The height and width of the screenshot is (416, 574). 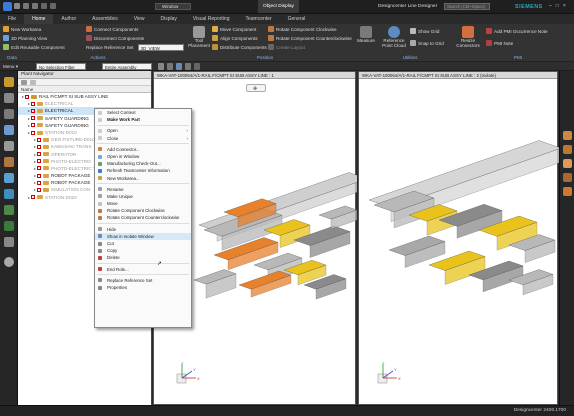 What do you see at coordinates (9, 194) in the screenshot?
I see `teamcenter-icon` at bounding box center [9, 194].